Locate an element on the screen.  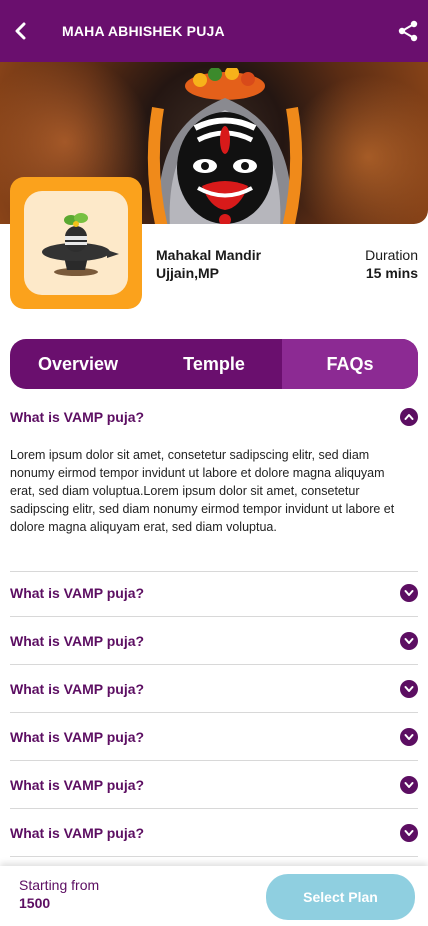
tab-bar: Overview Temple FAQs is located at coordinates (214, 364).